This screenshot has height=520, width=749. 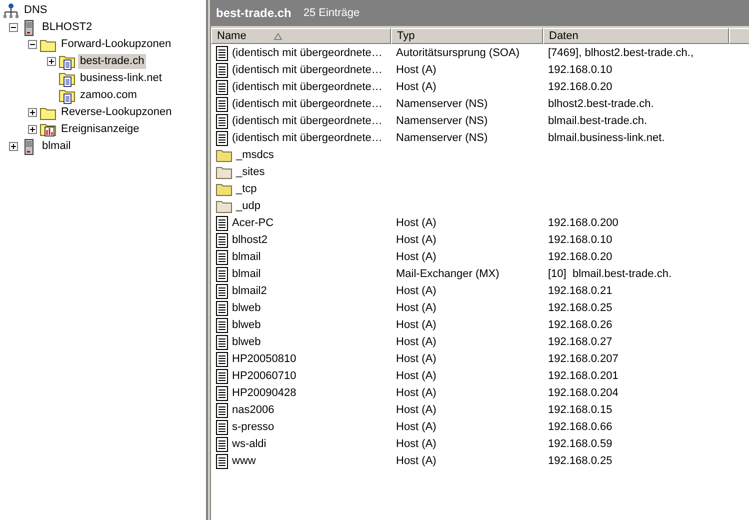 What do you see at coordinates (253, 410) in the screenshot?
I see `record-name: nas2006` at bounding box center [253, 410].